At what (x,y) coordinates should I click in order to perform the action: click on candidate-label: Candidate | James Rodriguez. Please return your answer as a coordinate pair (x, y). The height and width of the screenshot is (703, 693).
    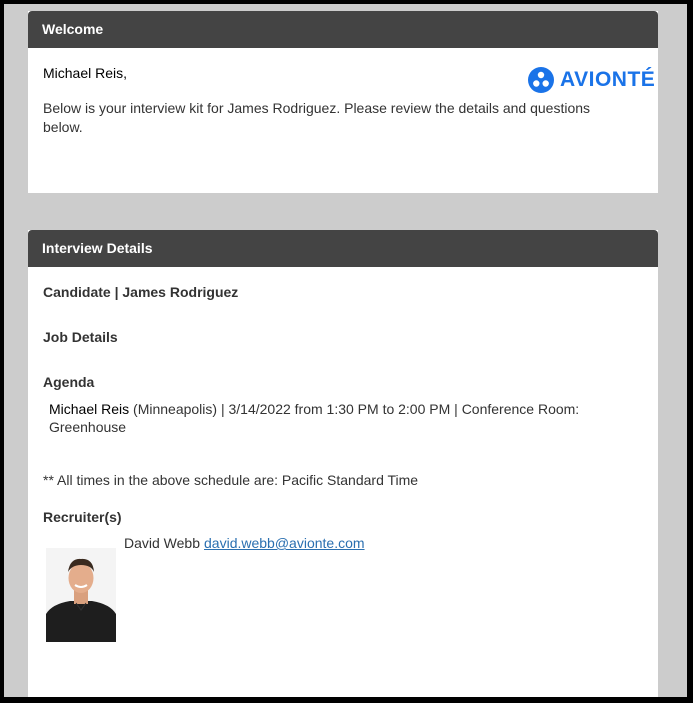
    Looking at the image, I should click on (141, 292).